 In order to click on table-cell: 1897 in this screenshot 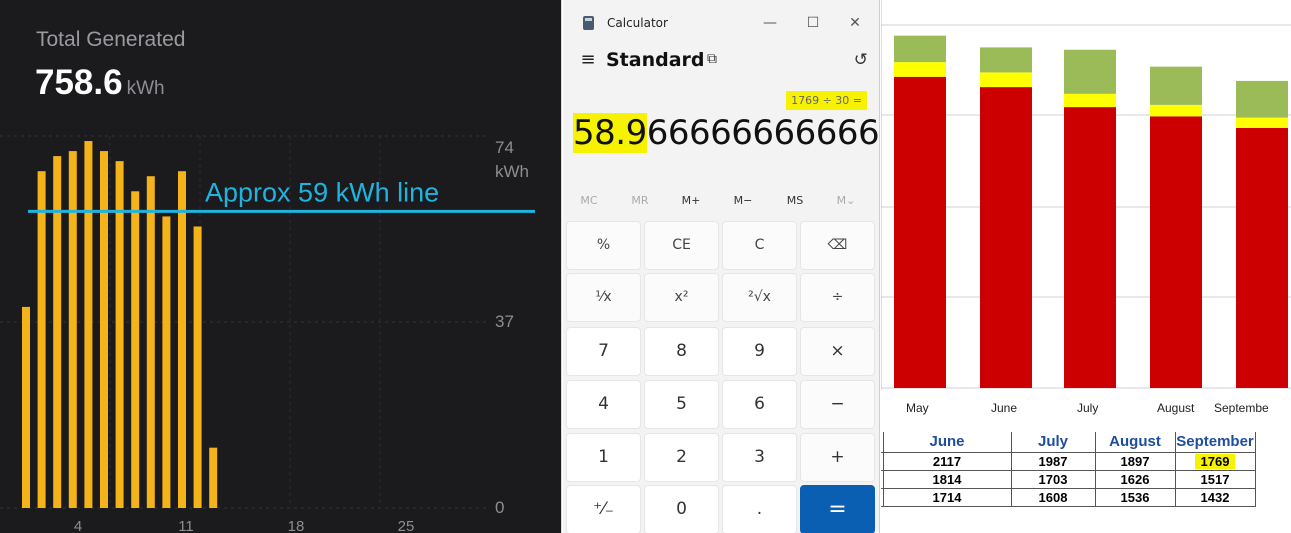, I will do `click(1135, 461)`.